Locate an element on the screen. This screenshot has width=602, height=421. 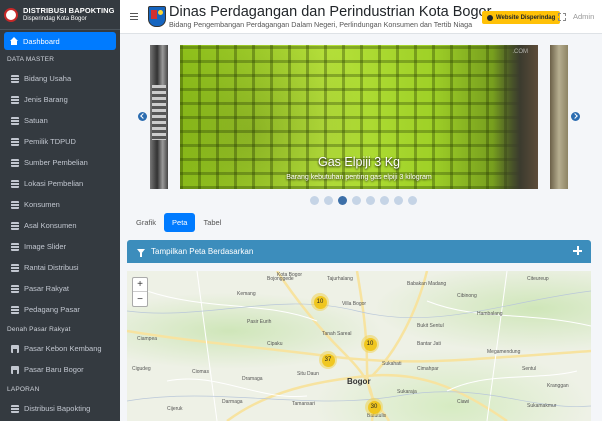
menu-toggle-icon is located at coordinates (134, 16).